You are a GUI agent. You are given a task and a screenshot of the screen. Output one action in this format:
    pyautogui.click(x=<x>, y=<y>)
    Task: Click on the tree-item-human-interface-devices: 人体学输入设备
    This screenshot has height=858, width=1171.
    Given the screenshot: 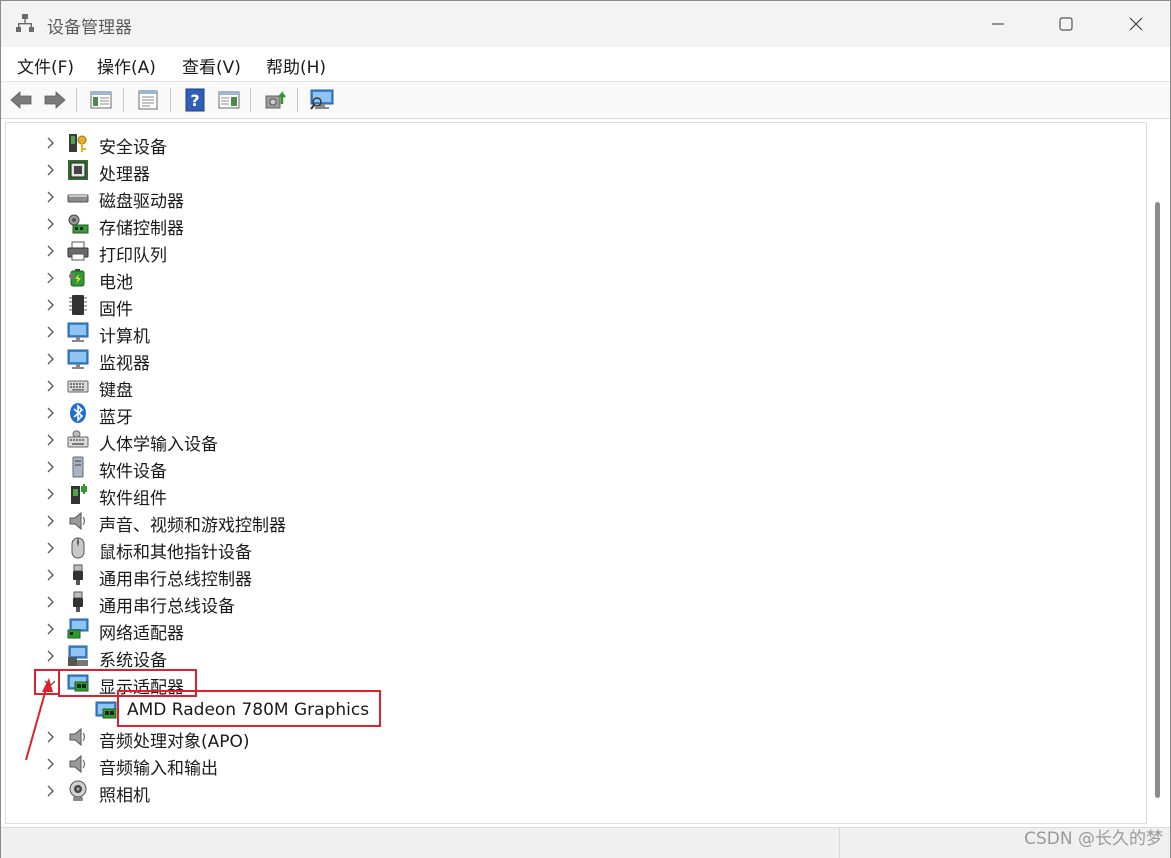 What is the action you would take?
    pyautogui.click(x=566, y=441)
    